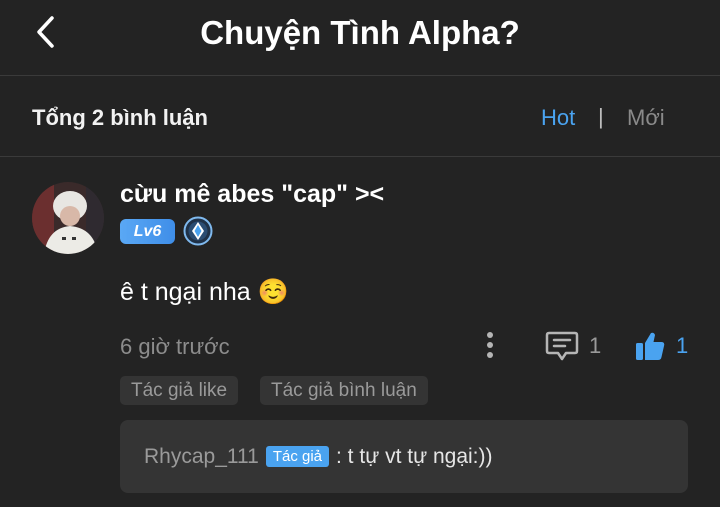  Describe the element at coordinates (344, 390) in the screenshot. I see `author-commented-tag: Tác giả bình luận` at that location.